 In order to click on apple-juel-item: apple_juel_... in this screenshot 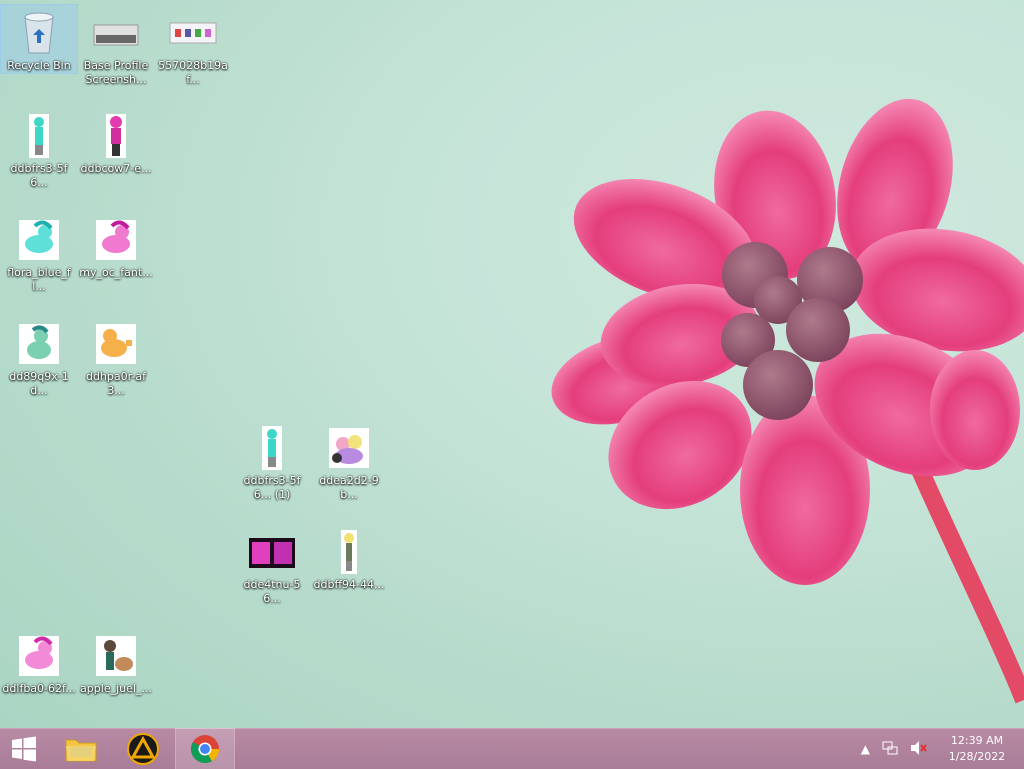, I will do `click(116, 662)`.